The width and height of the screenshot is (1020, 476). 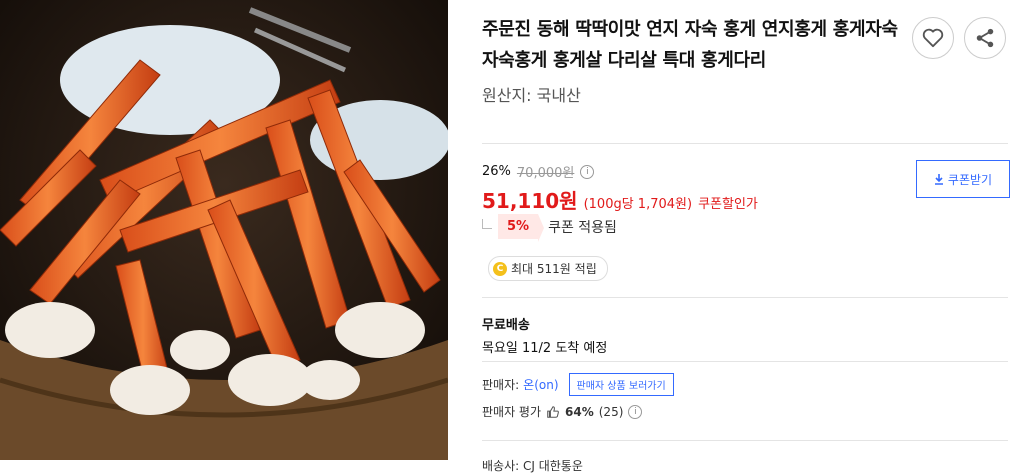 What do you see at coordinates (938, 179) in the screenshot?
I see `download-icon` at bounding box center [938, 179].